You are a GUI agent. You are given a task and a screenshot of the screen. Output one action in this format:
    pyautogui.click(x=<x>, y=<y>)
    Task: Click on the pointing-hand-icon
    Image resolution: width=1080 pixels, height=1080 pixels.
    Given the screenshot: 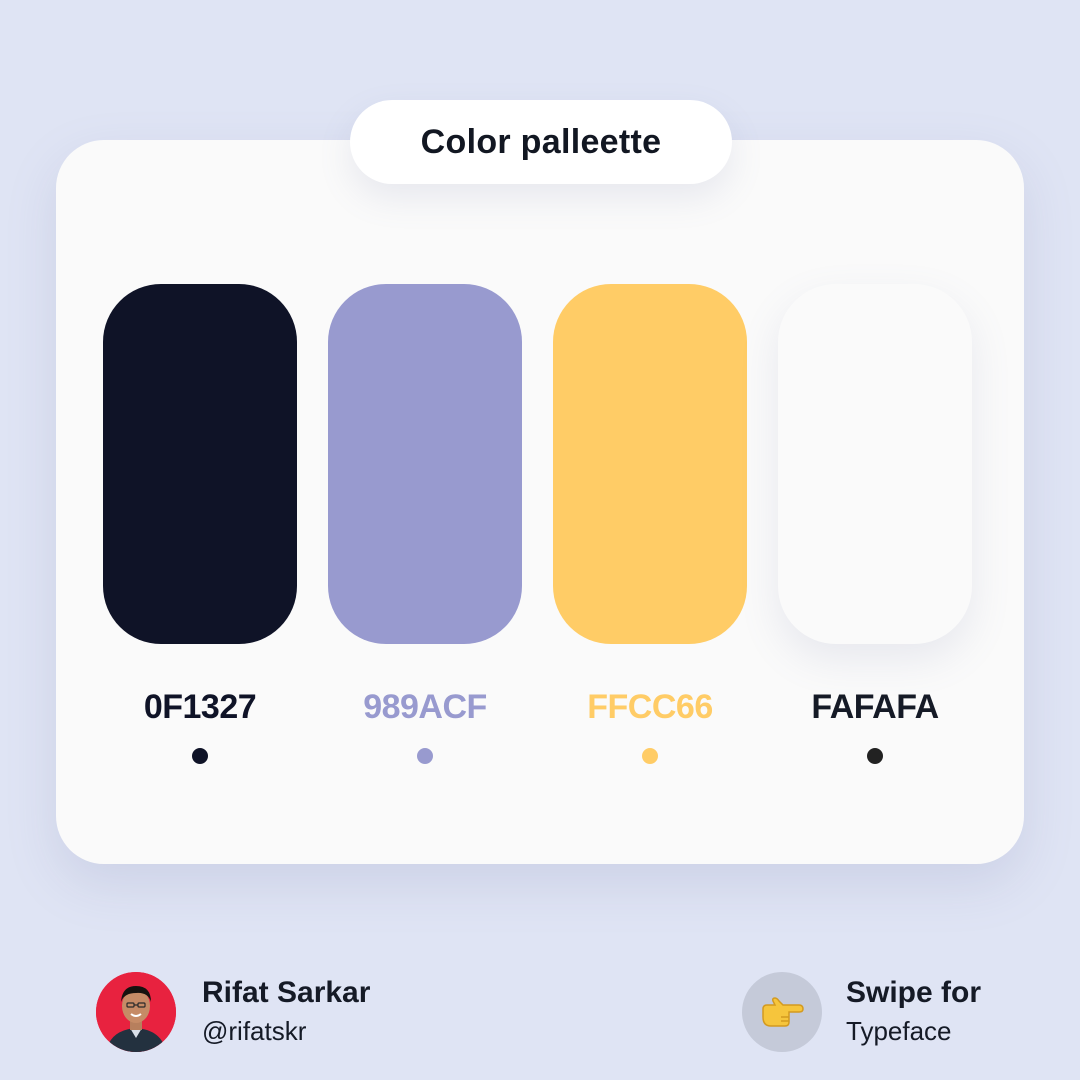 What is the action you would take?
    pyautogui.click(x=783, y=1012)
    